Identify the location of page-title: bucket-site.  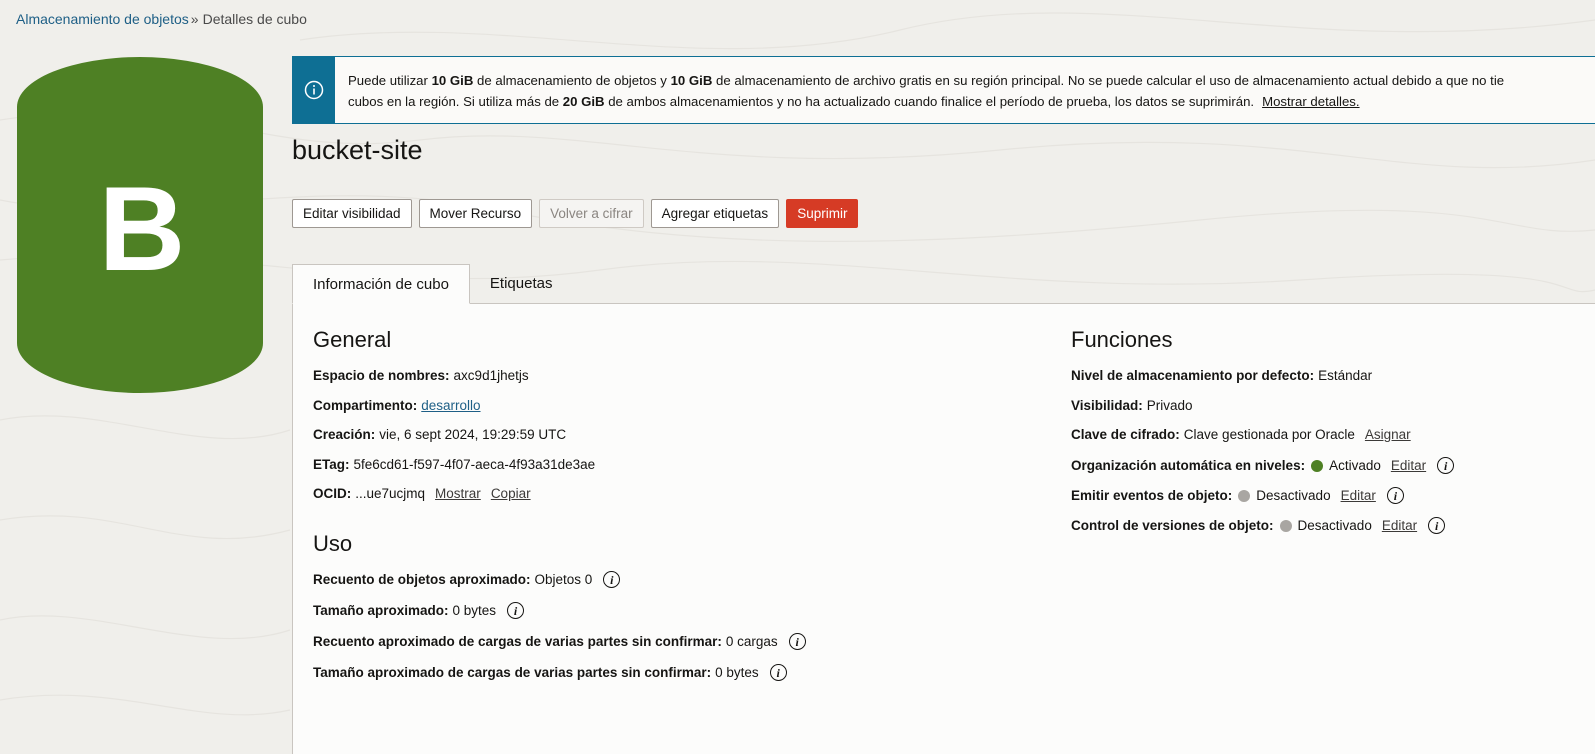
(357, 150).